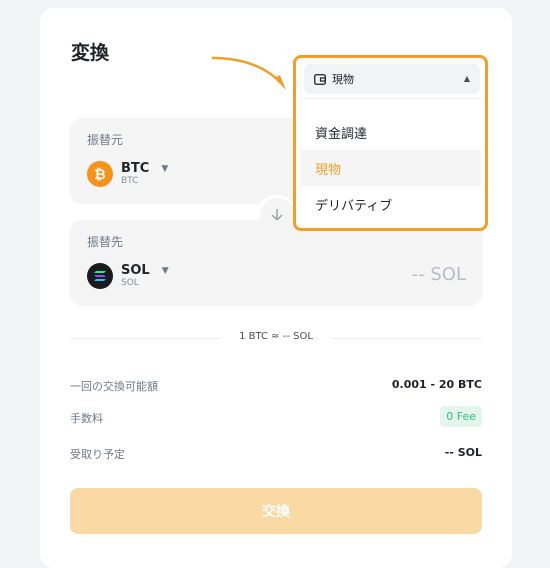 The width and height of the screenshot is (550, 568). What do you see at coordinates (276, 263) in the screenshot?
I see `to-panel: 振替先 SOL SOL ▼ -- SOL` at bounding box center [276, 263].